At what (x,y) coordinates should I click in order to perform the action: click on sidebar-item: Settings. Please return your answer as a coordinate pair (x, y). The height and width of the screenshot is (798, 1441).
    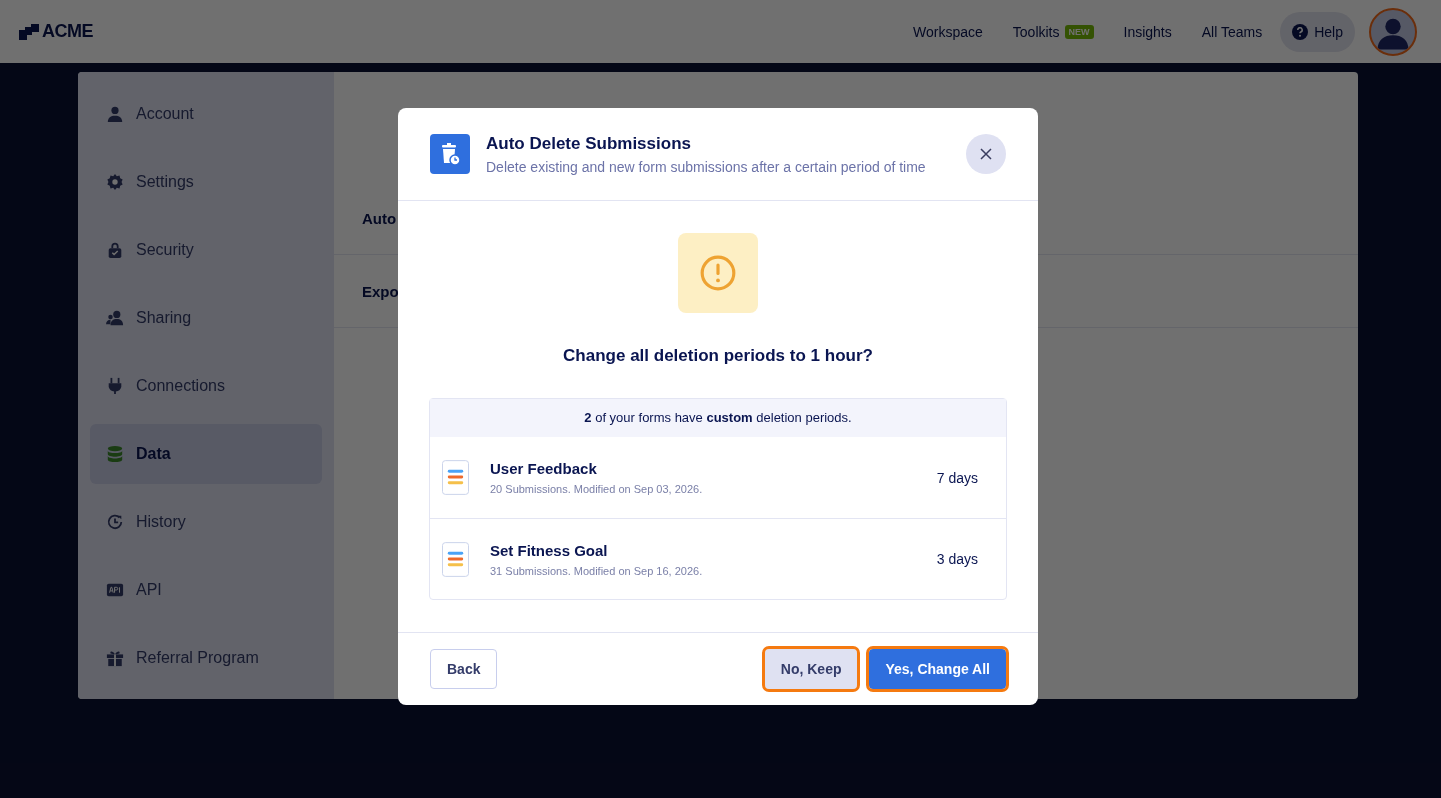
    Looking at the image, I should click on (206, 182).